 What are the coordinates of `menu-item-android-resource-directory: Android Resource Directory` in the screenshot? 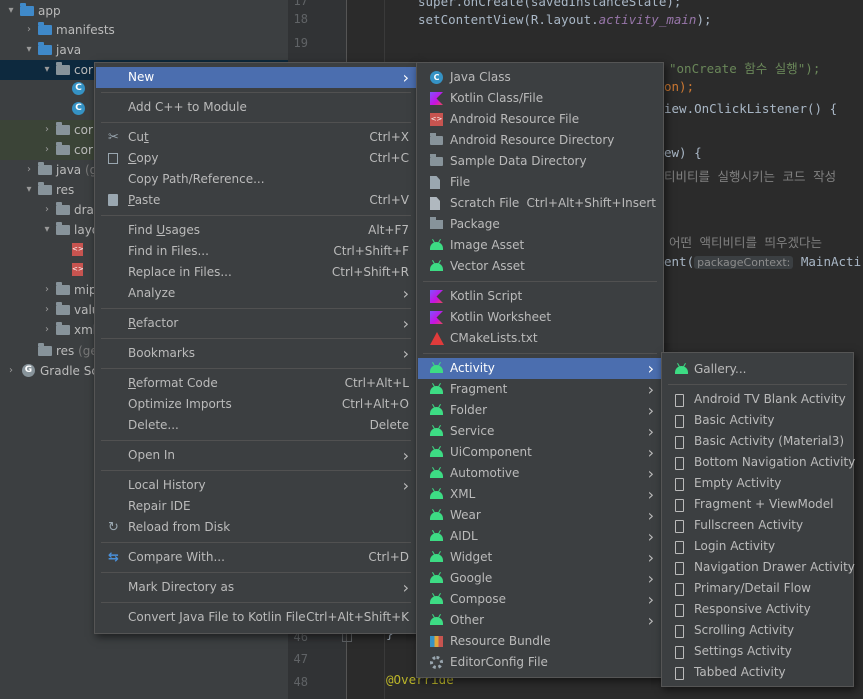 It's located at (540, 140).